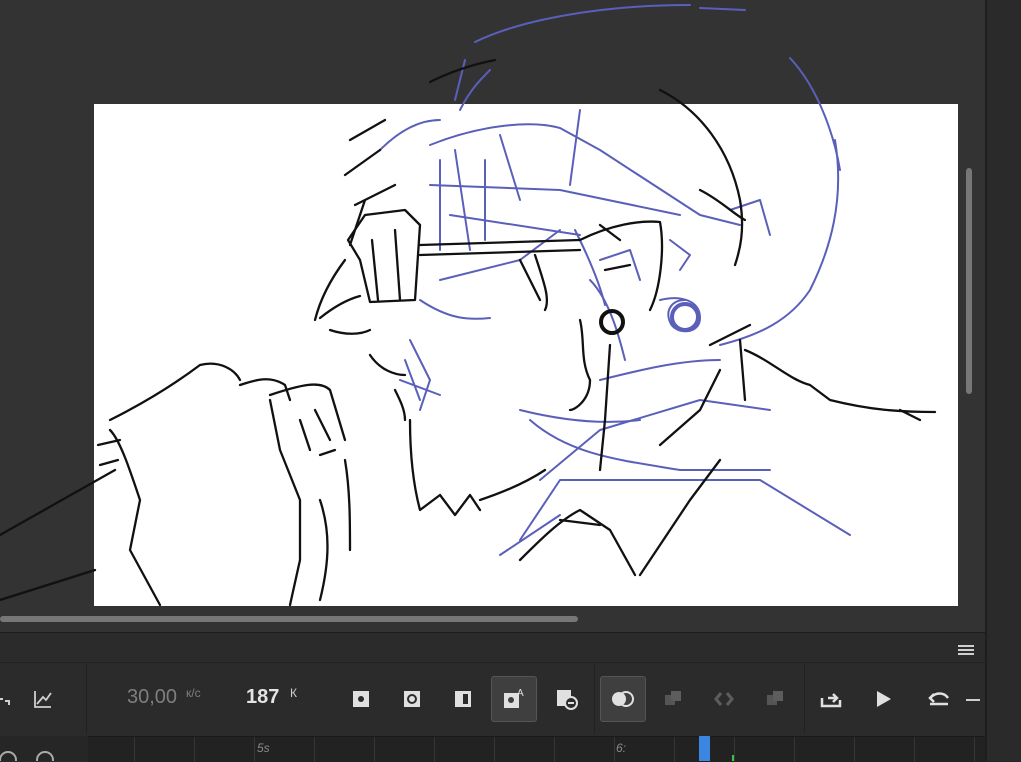 The height and width of the screenshot is (762, 1021). I want to click on panel-menu-icon, so click(966, 650).